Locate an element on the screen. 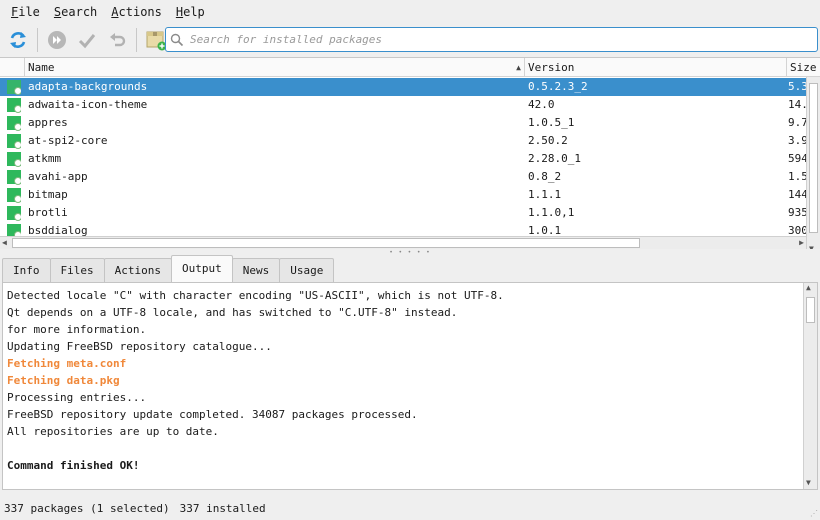 Image resolution: width=820 pixels, height=520 pixels. table-row: brotli 1.1.0,1 935 is located at coordinates (403, 213).